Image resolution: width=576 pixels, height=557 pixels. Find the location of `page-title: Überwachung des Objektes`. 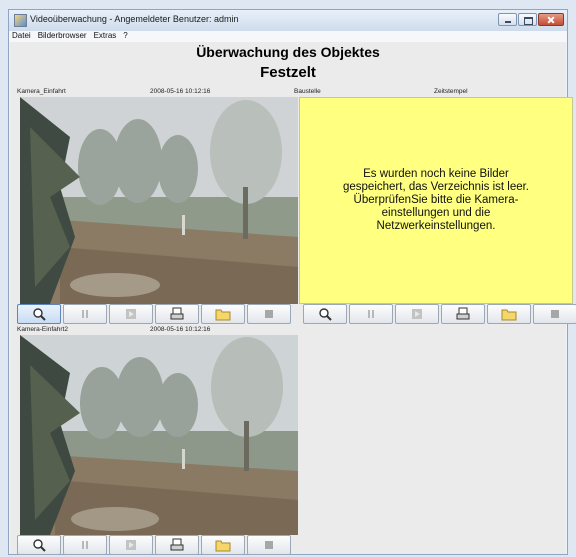

page-title: Überwachung des Objektes is located at coordinates (288, 52).